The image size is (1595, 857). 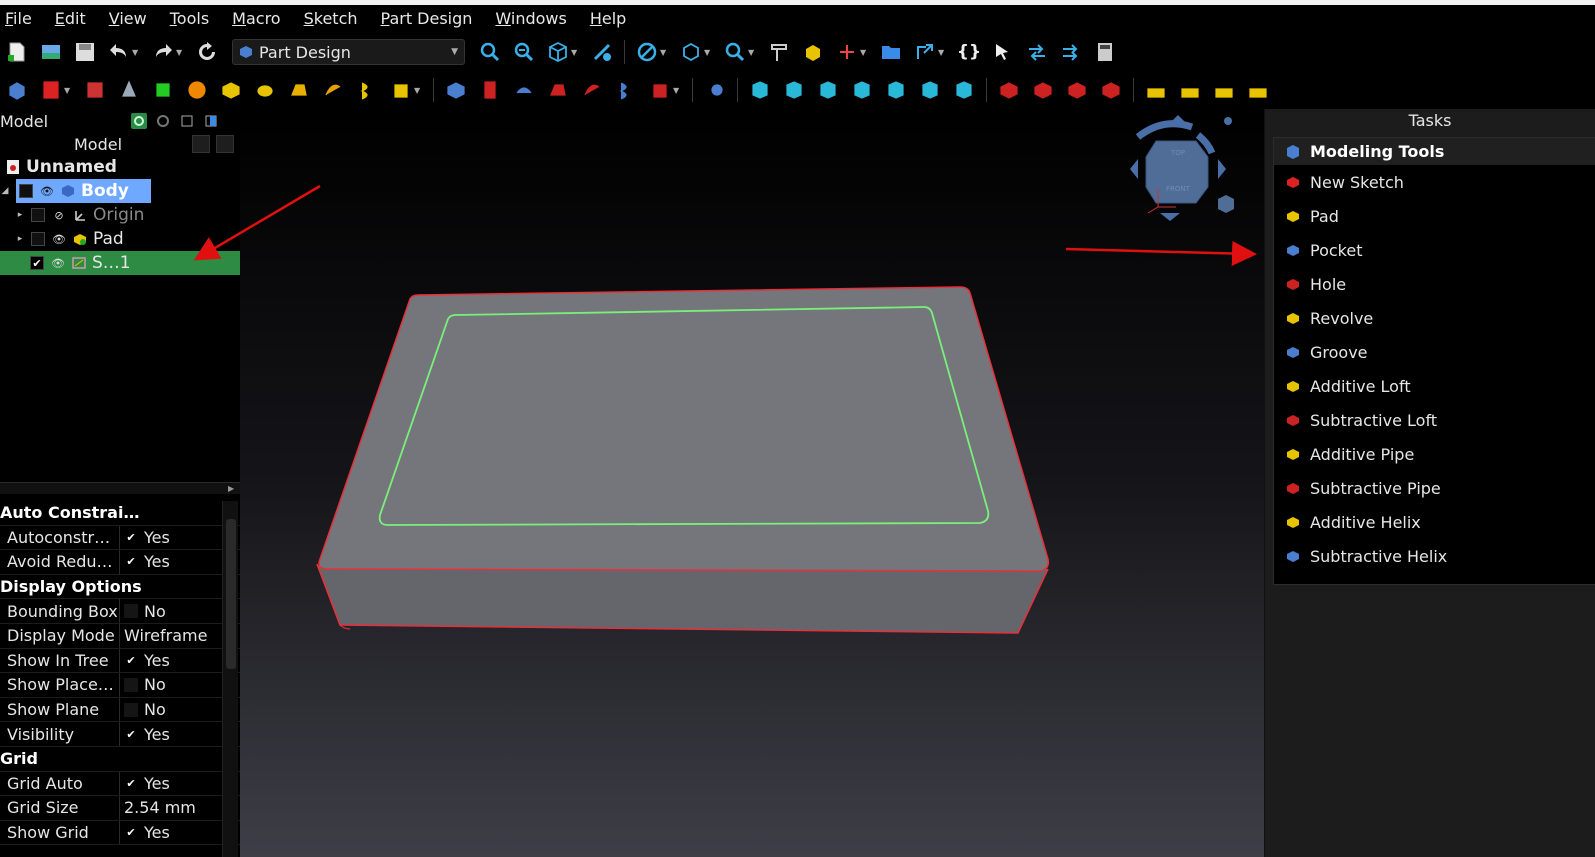 What do you see at coordinates (1434, 284) in the screenshot?
I see `task-hole: Hole` at bounding box center [1434, 284].